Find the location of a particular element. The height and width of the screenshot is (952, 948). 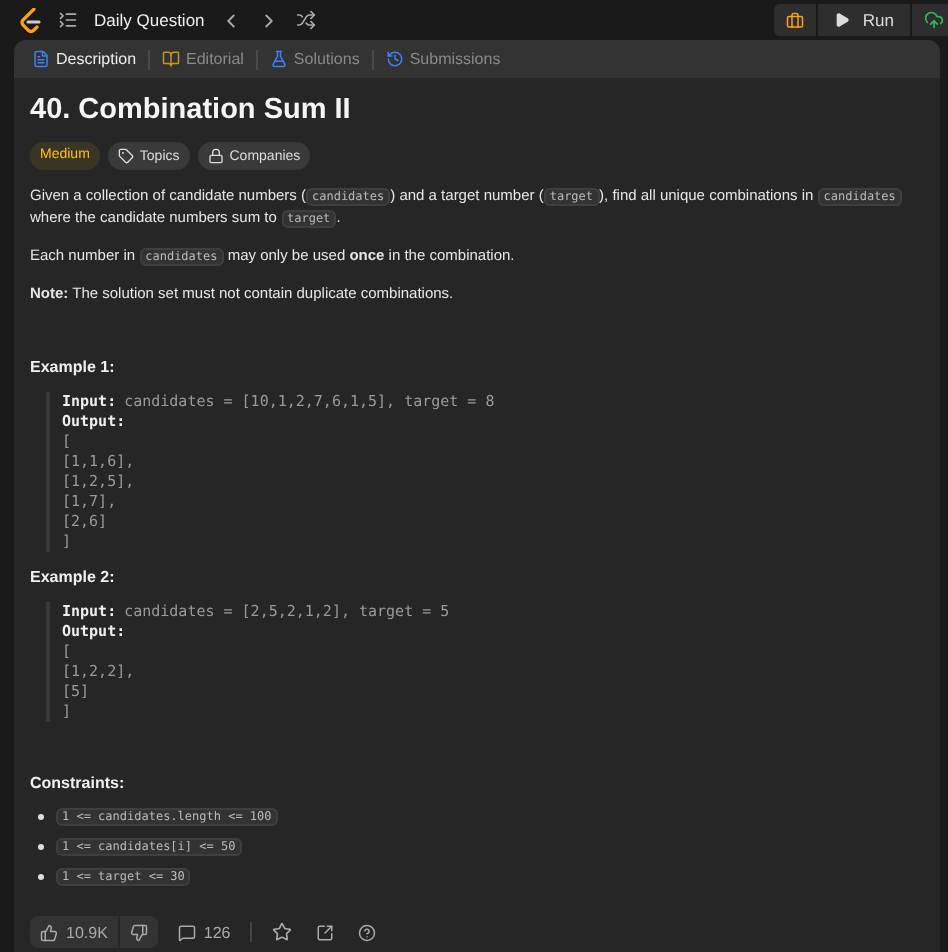

tab: Description is located at coordinates (84, 59).